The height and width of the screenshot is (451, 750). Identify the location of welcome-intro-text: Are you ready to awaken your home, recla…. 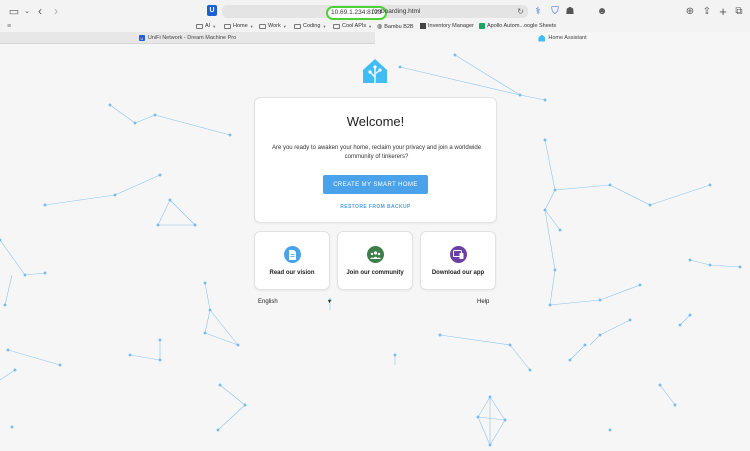
(376, 152).